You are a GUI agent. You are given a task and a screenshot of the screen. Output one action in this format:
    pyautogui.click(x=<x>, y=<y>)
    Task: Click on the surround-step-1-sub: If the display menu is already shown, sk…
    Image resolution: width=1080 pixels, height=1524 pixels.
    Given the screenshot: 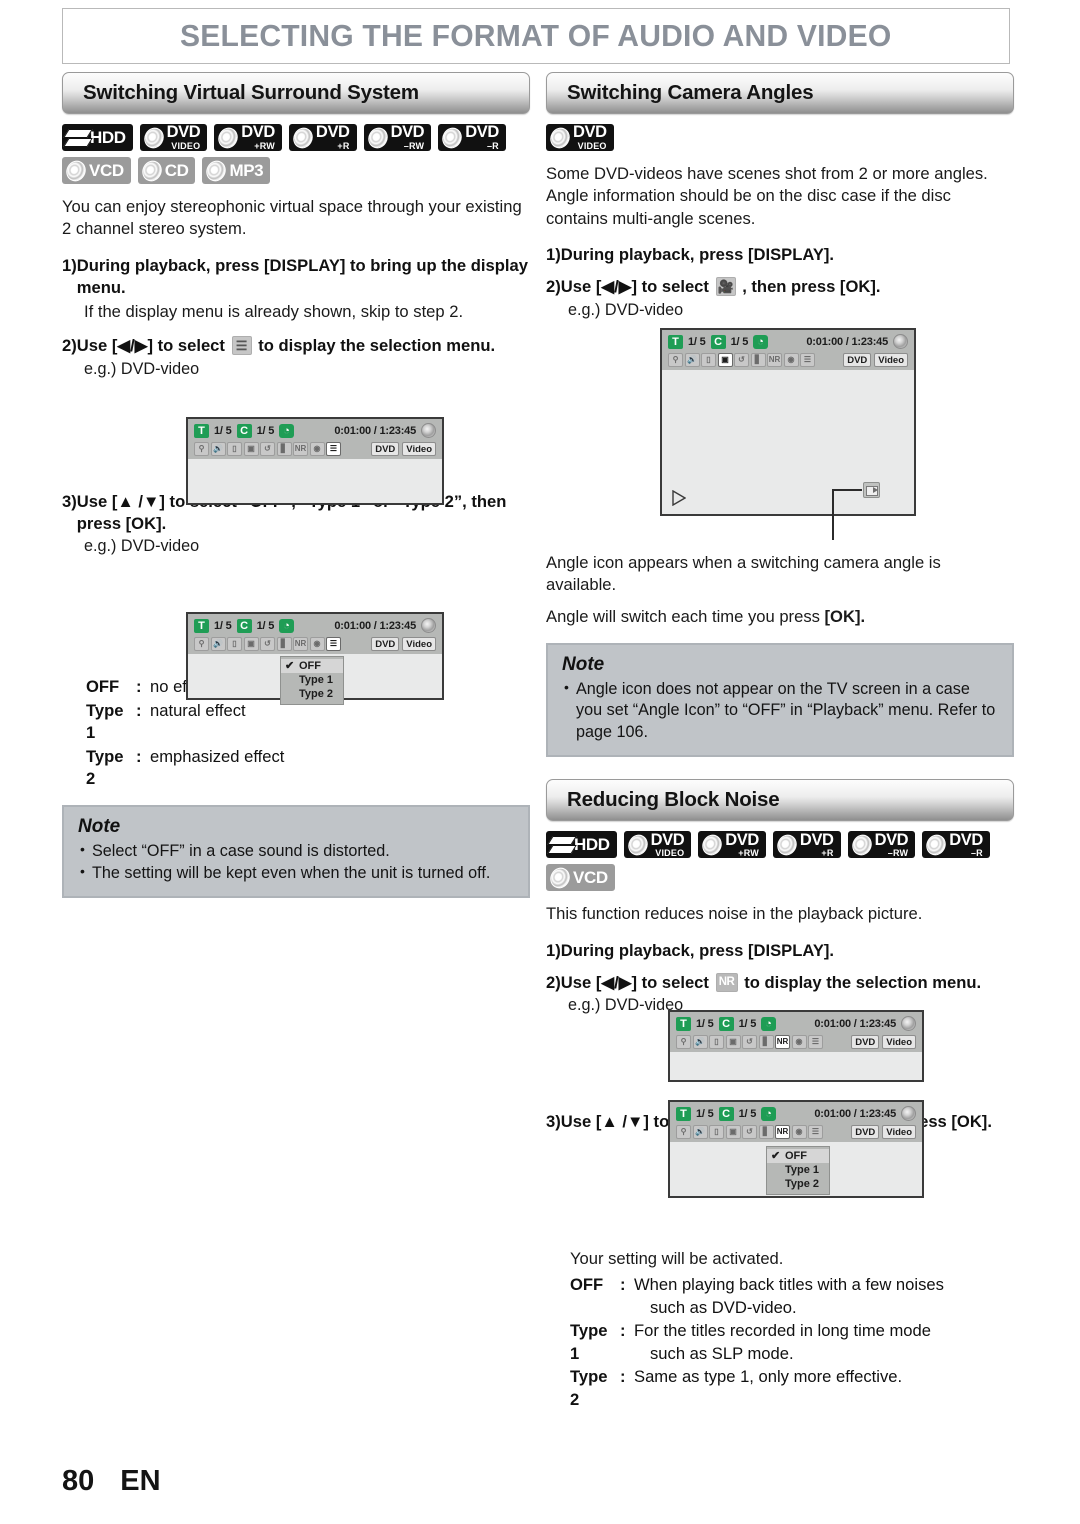 What is the action you would take?
    pyautogui.click(x=274, y=312)
    